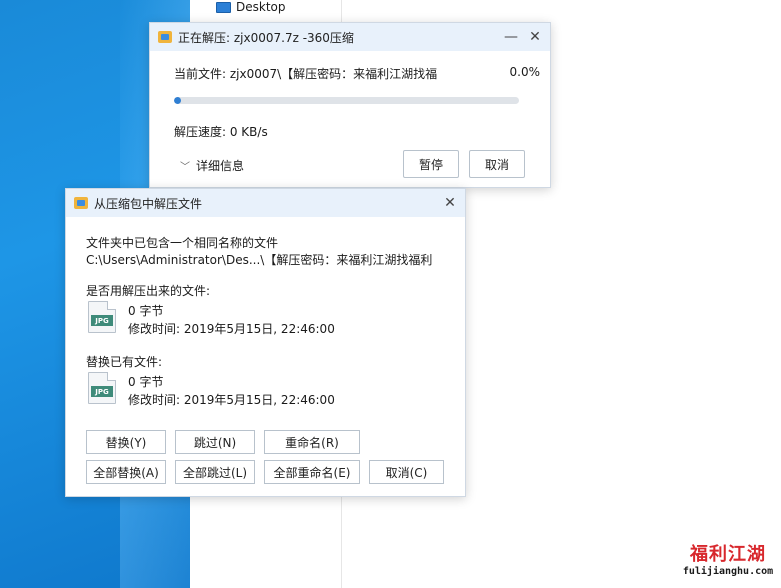 The height and width of the screenshot is (588, 781). I want to click on chevron-down-icon: ﹀, so click(185, 167).